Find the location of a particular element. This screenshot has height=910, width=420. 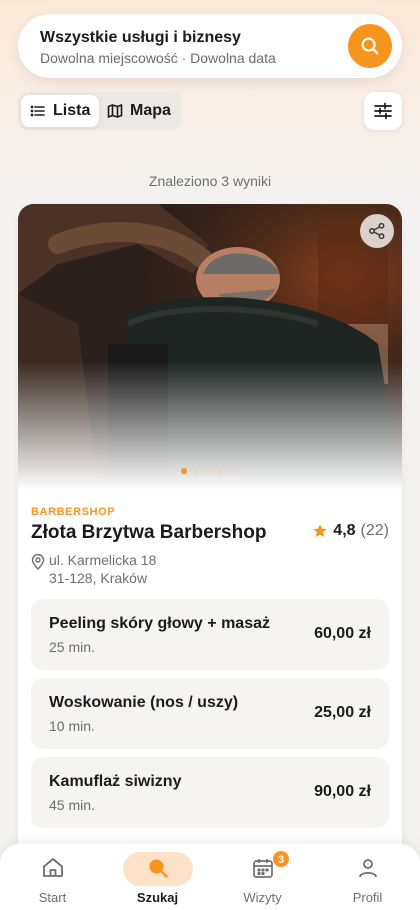

search-subtitle: Dowolna miejscowość · Dowolna data is located at coordinates (158, 58).